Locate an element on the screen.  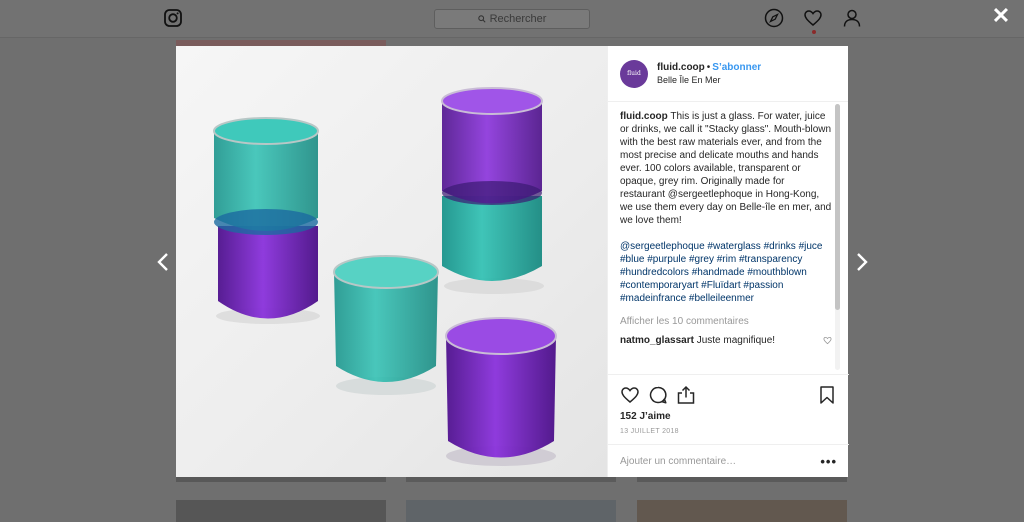
comment-item: natmo_glassart Juste magnifique! is located at coordinates (726, 340).